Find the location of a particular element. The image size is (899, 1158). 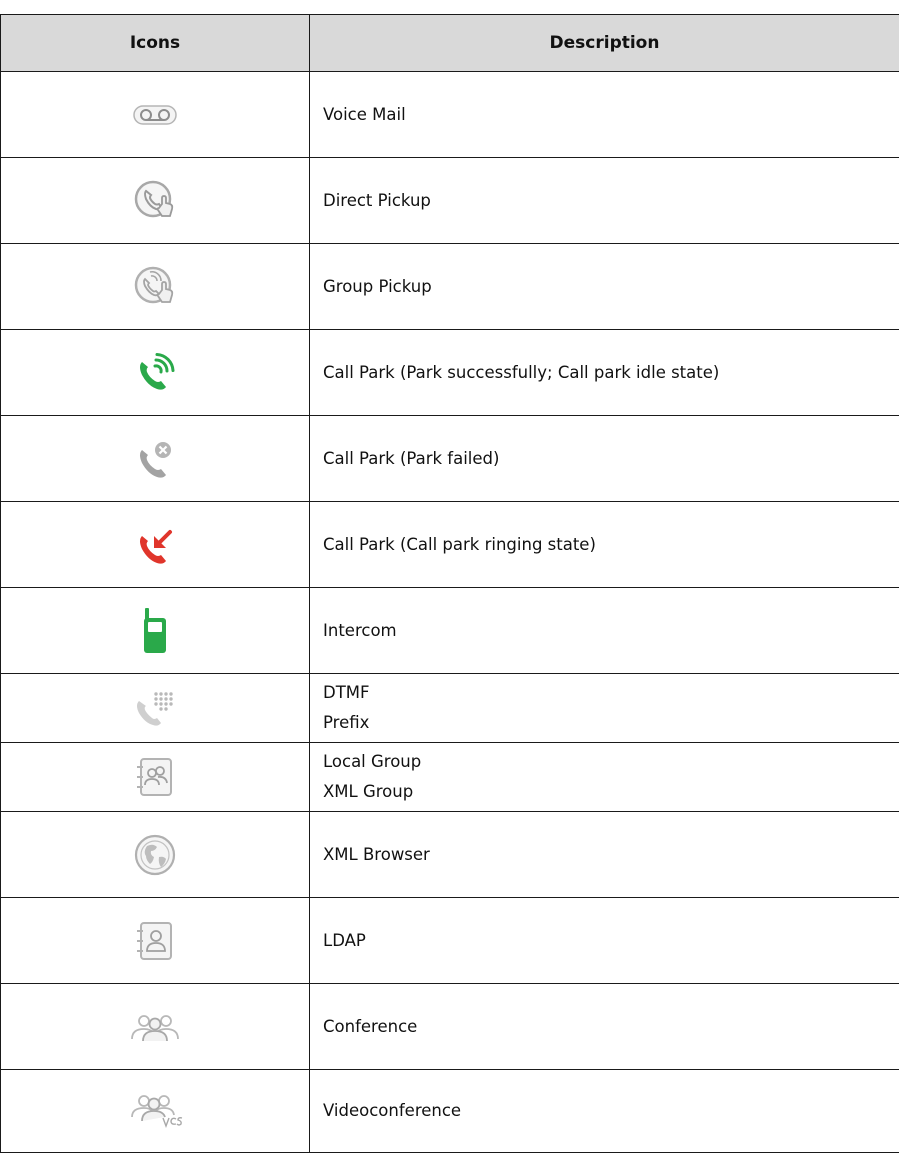

contact-book-icon is located at coordinates (154, 940).